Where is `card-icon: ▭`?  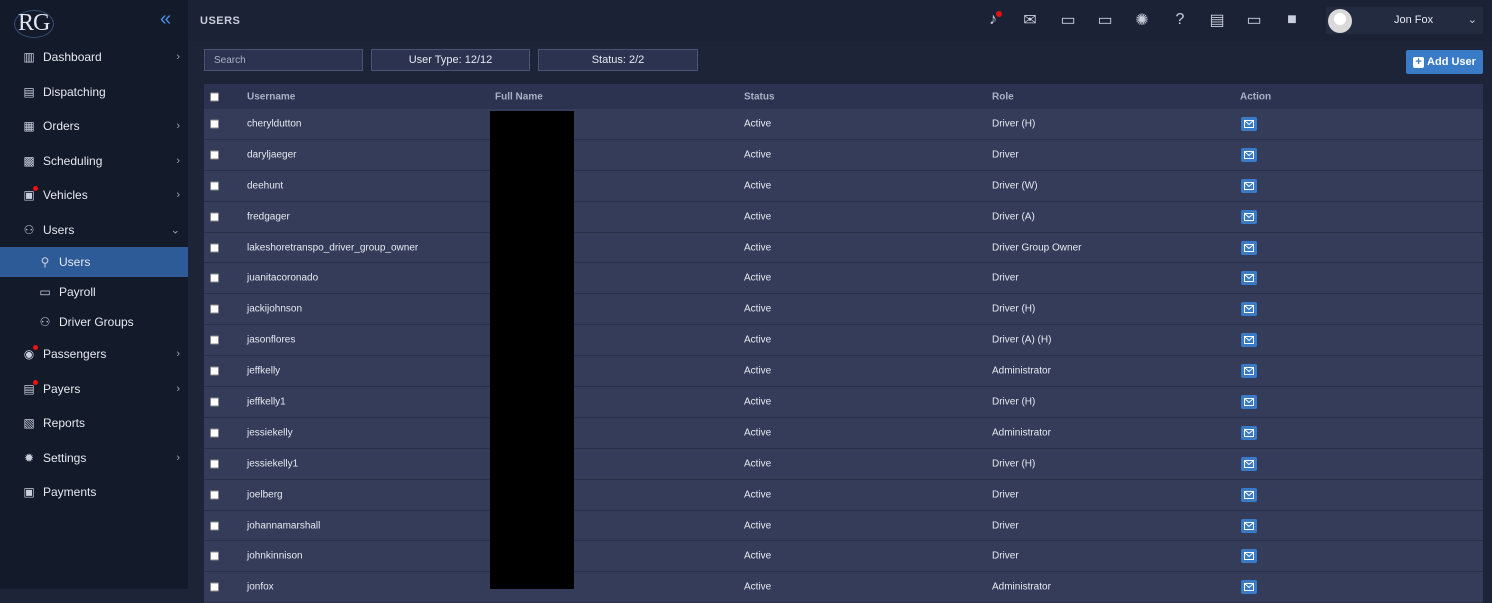
card-icon: ▭ is located at coordinates (45, 292).